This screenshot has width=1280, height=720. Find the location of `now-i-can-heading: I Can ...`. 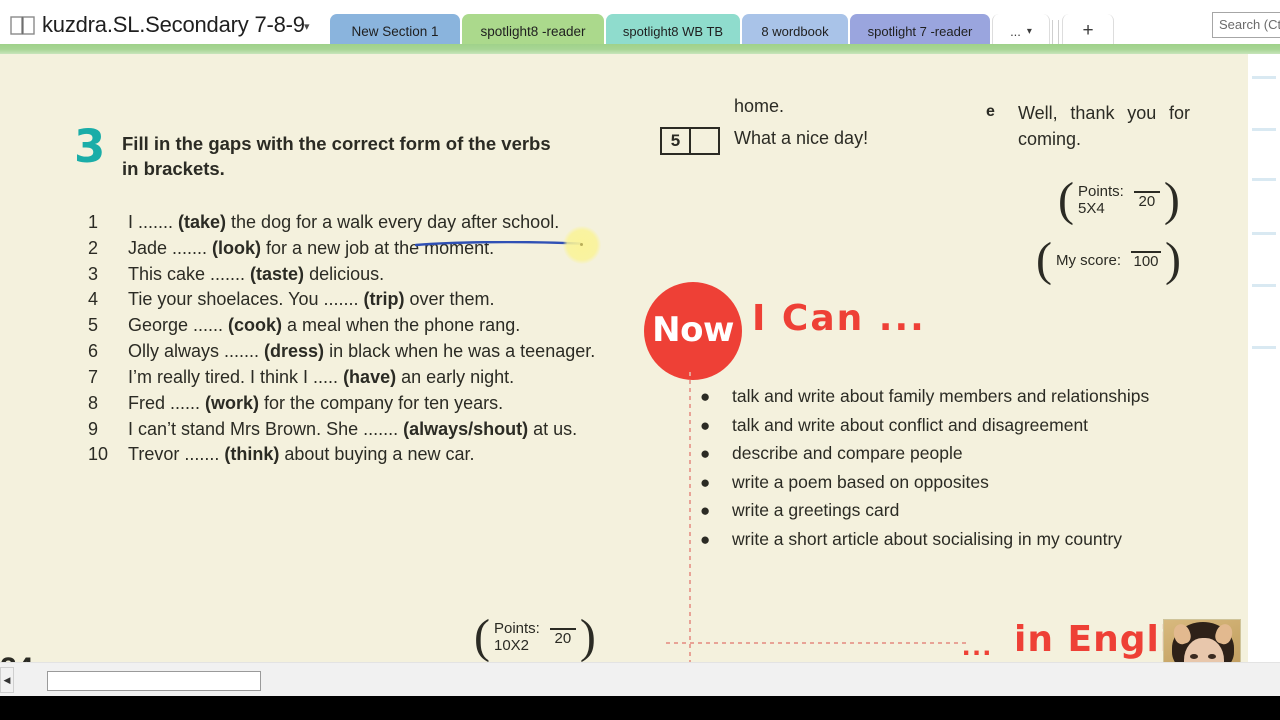

now-i-can-heading: I Can ... is located at coordinates (839, 318).